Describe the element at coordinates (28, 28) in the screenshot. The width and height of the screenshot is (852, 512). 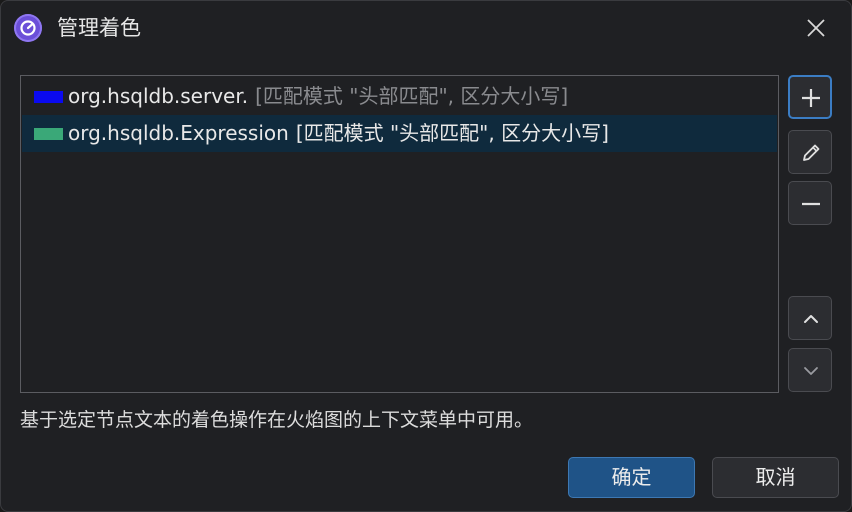
I see `app-logo-icon` at that location.